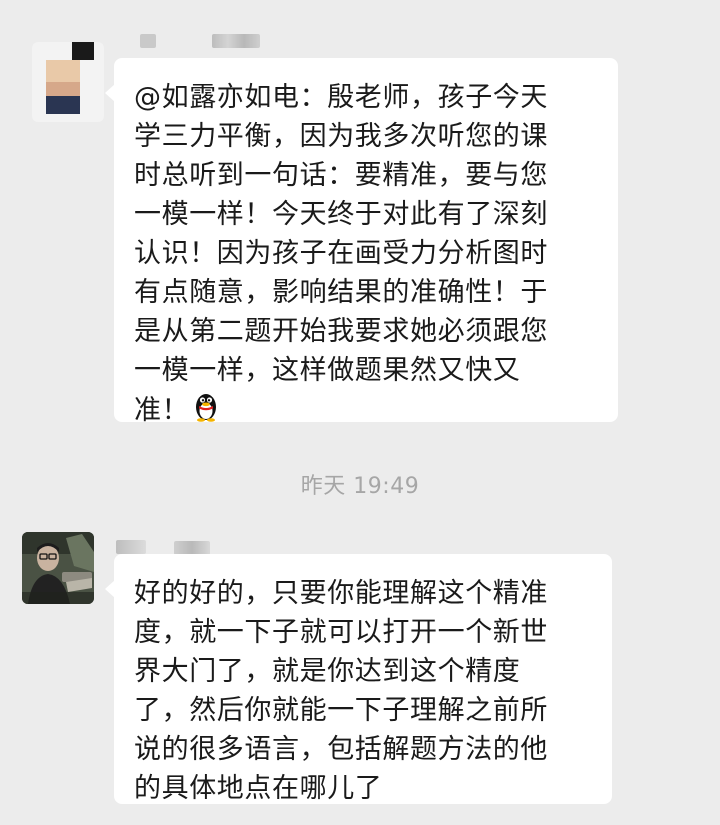  I want to click on message-2-line-2: 度，就一下子就可以打开一个新世, so click(341, 632).